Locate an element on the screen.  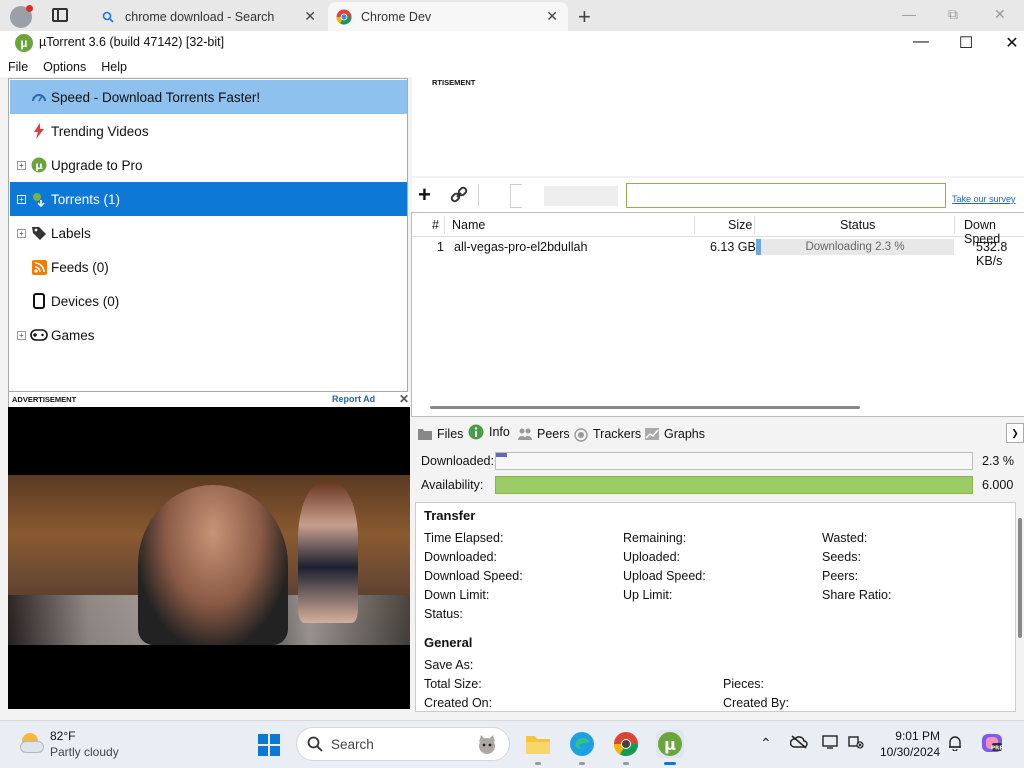
column-number: # is located at coordinates (435, 225).